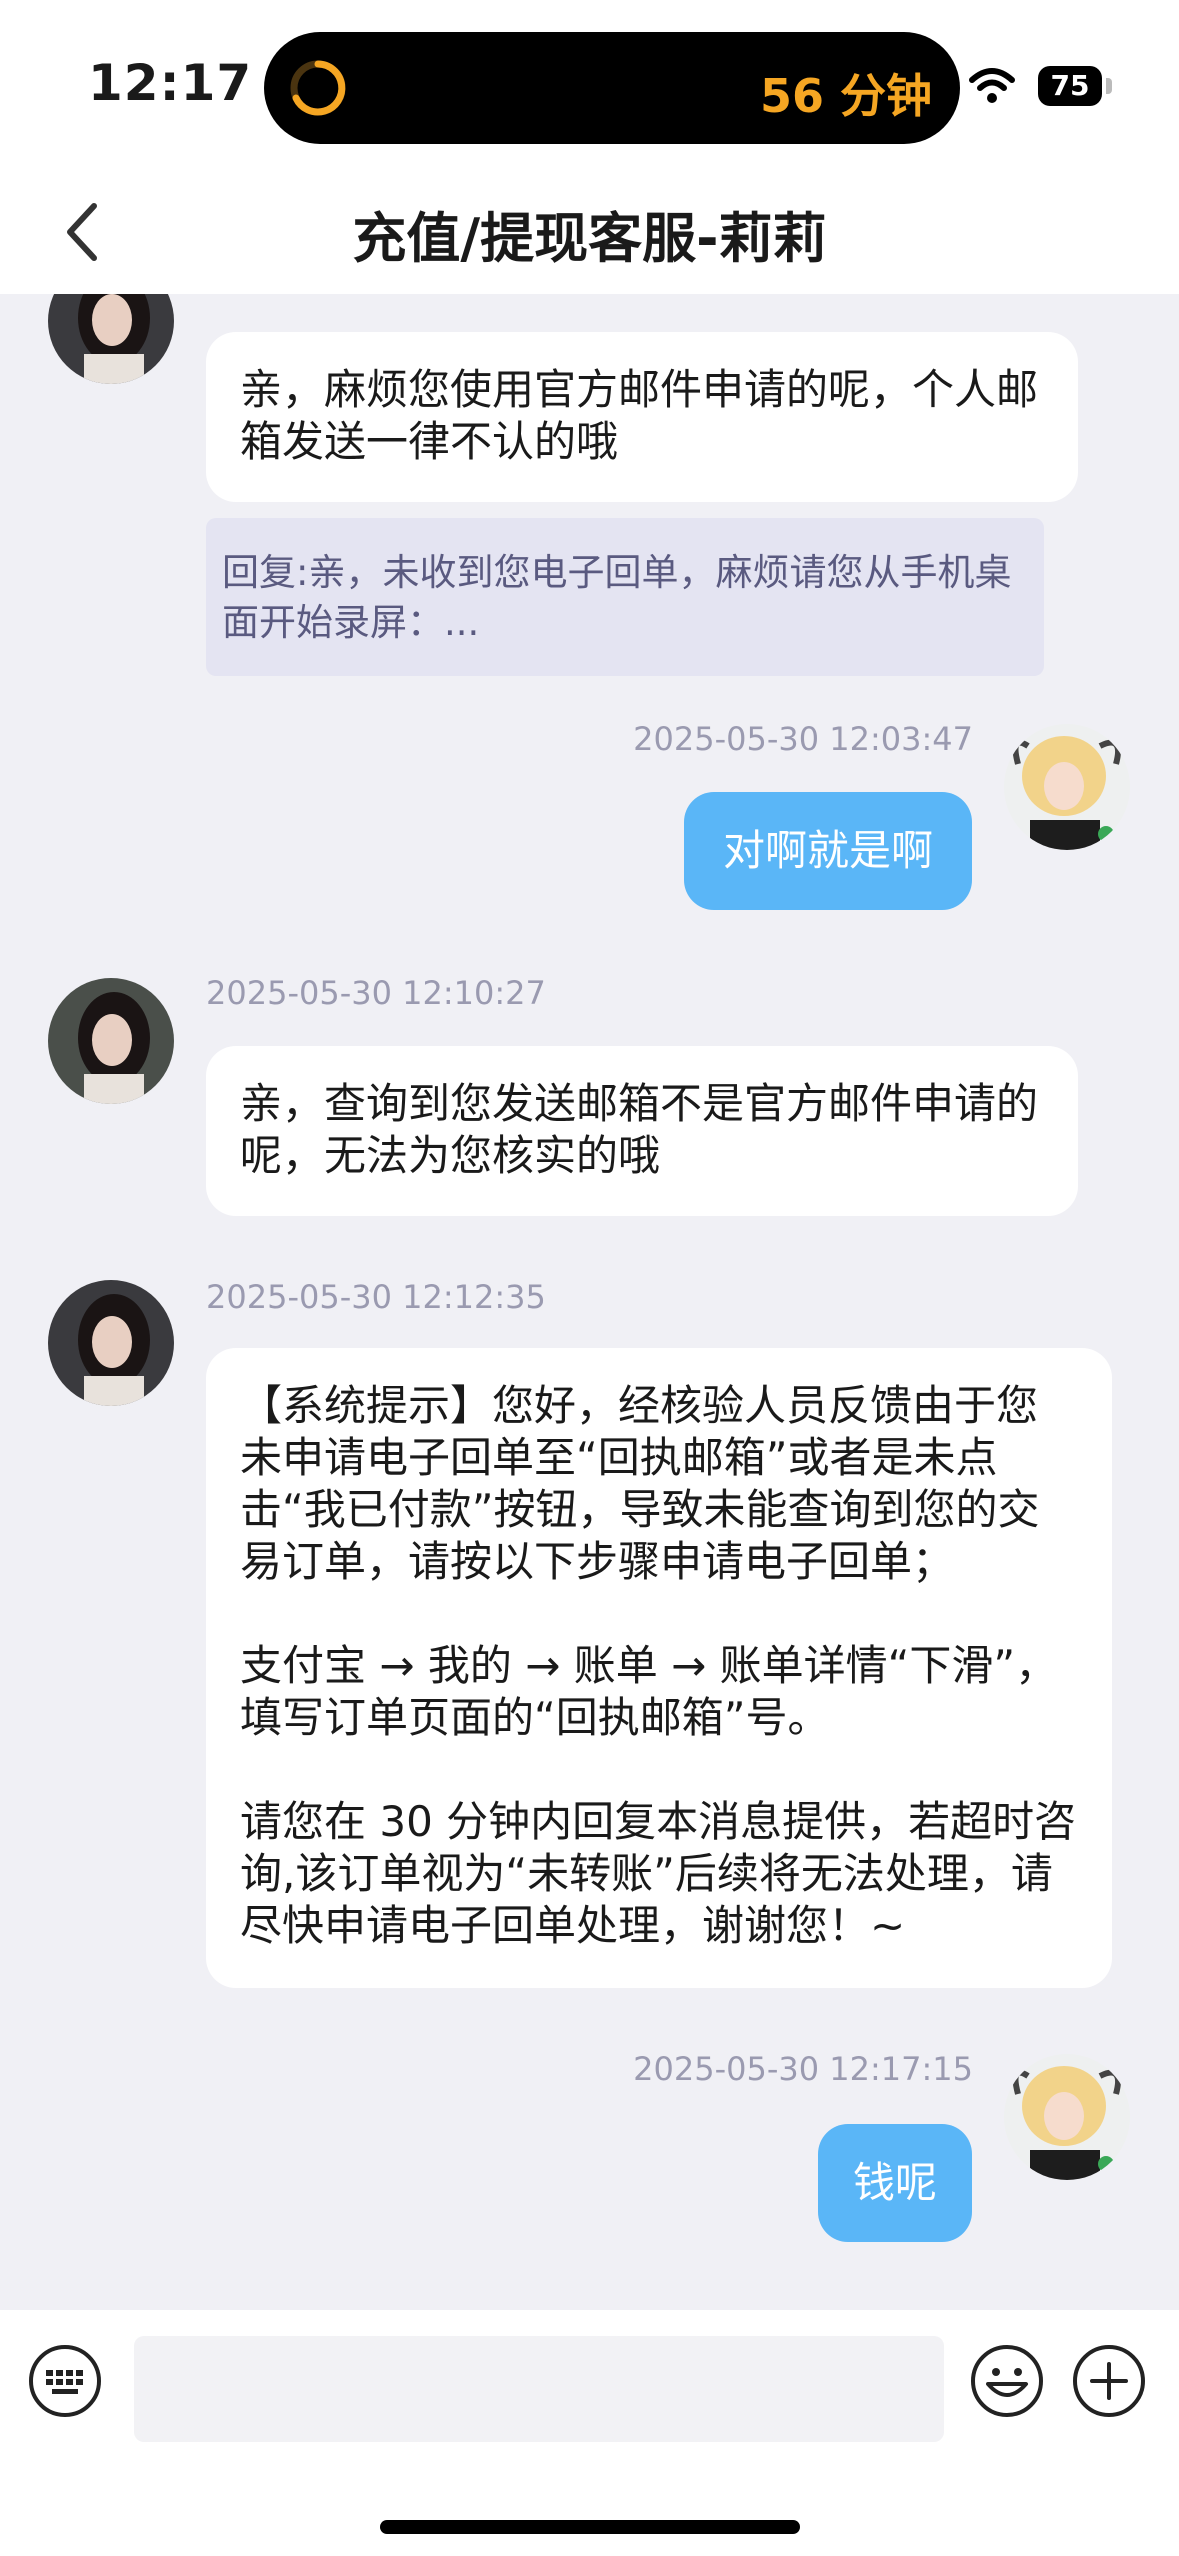 This screenshot has width=1179, height=2556. Describe the element at coordinates (589, 238) in the screenshot. I see `page-title: 充值/提现客服-莉莉` at that location.